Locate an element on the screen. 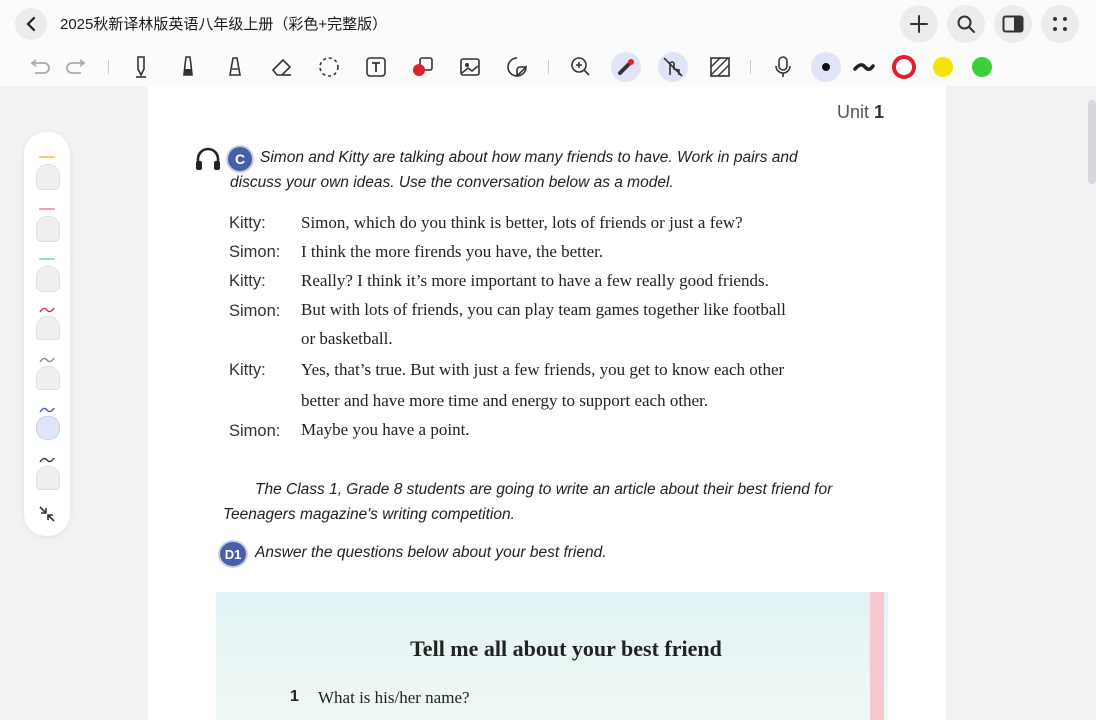 This screenshot has width=1096, height=720. eraser-tool is located at coordinates (282, 67).